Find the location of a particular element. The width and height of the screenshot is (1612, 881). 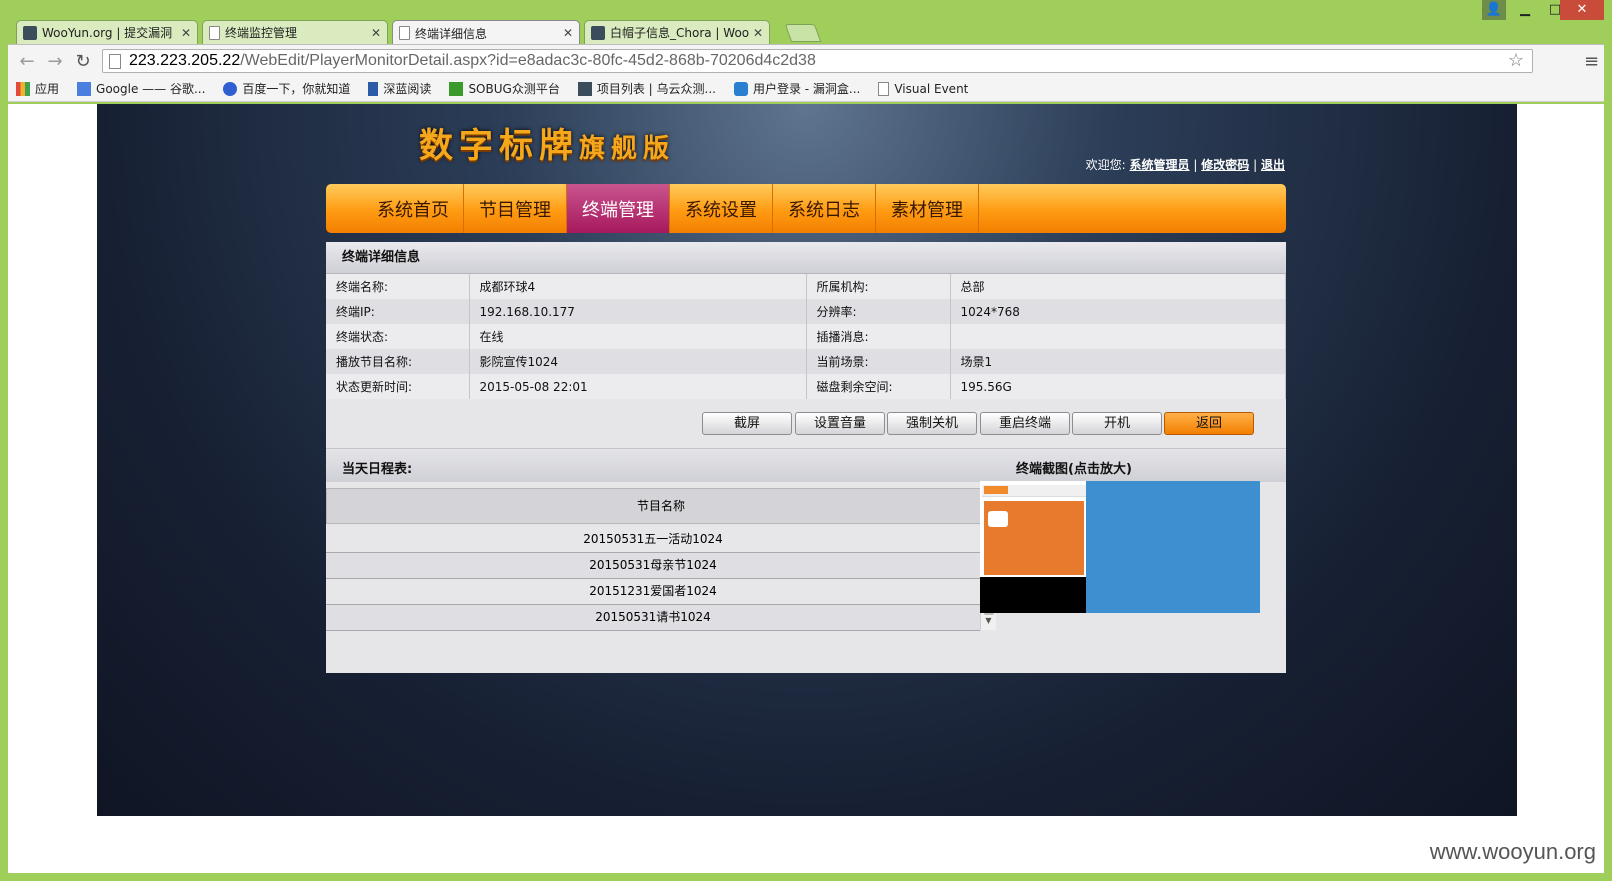

menu-icon: ≡ is located at coordinates (1591, 61).